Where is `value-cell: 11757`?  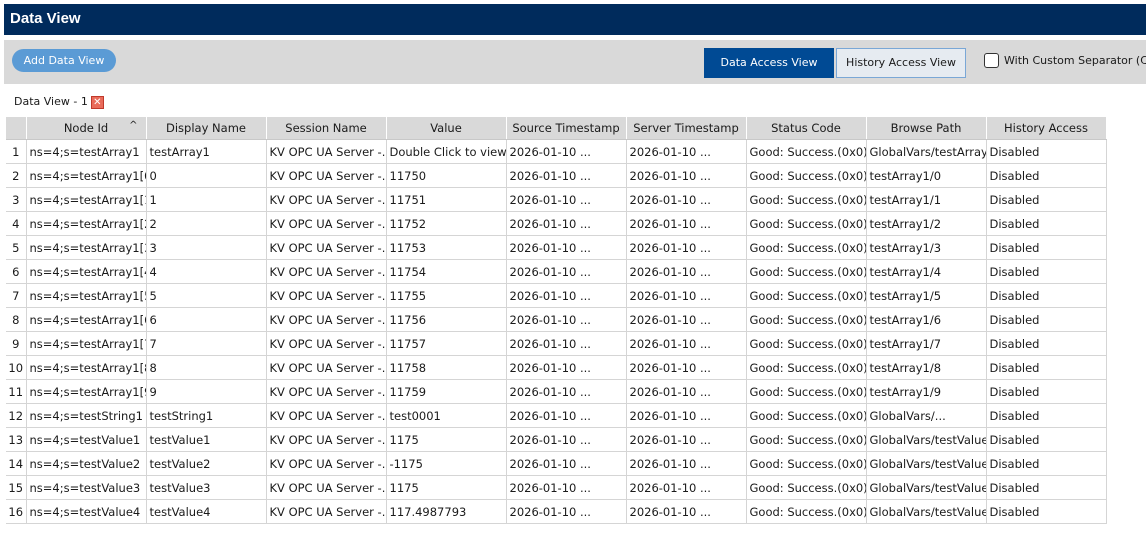
value-cell: 11757 is located at coordinates (446, 343).